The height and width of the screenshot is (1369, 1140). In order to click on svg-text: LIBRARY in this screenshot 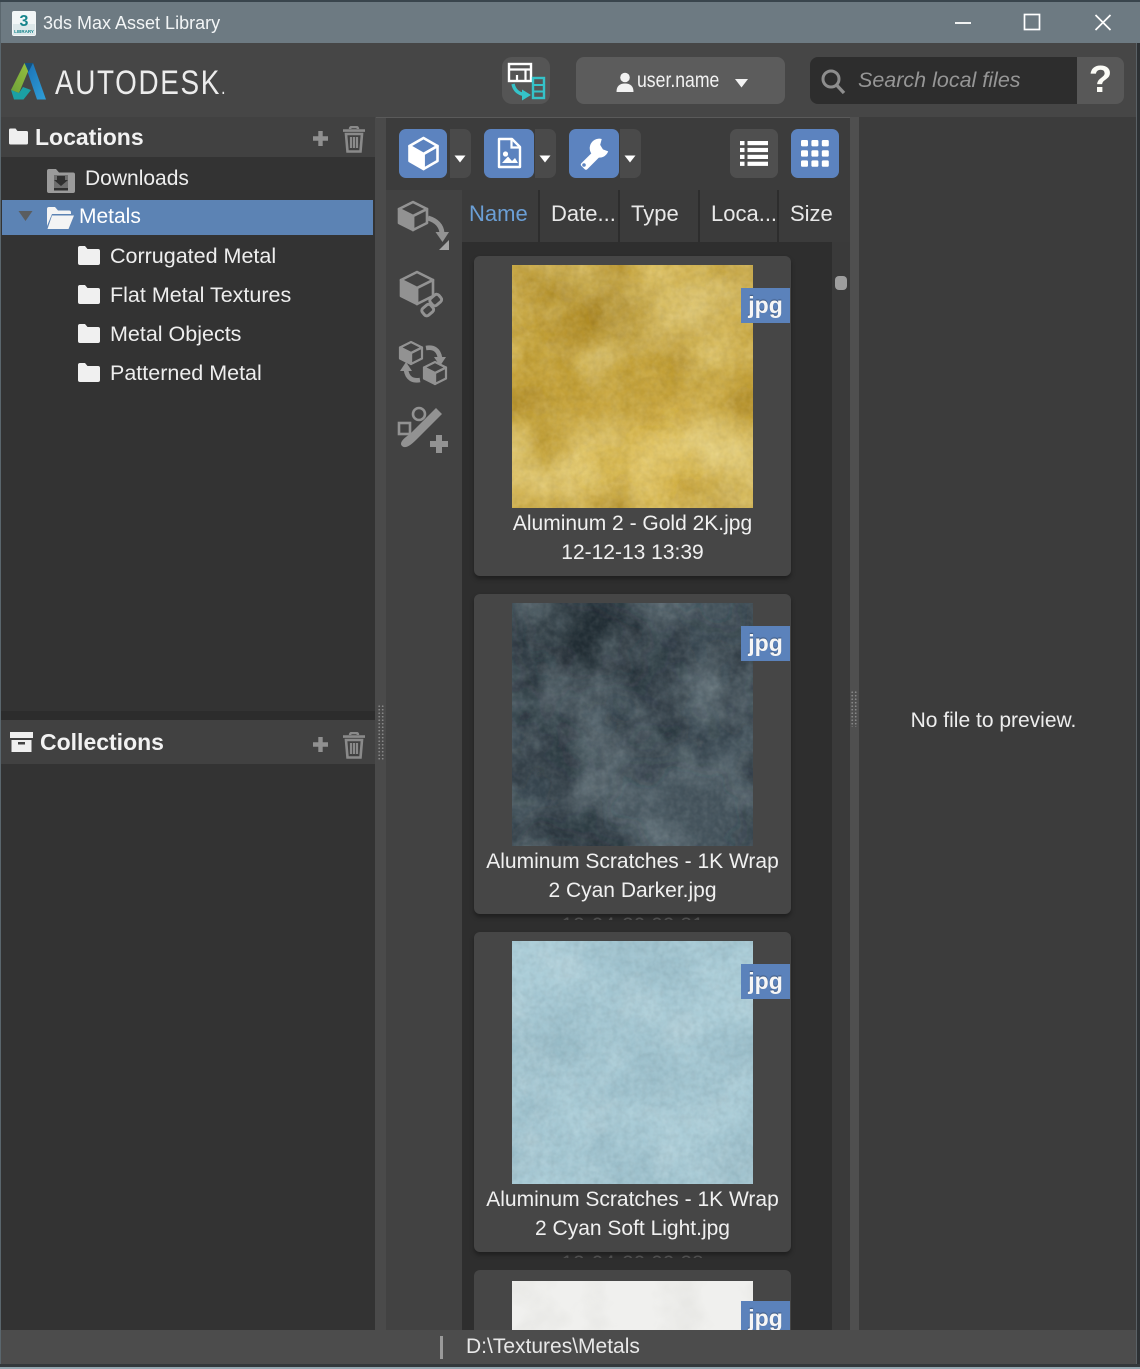, I will do `click(24, 31)`.